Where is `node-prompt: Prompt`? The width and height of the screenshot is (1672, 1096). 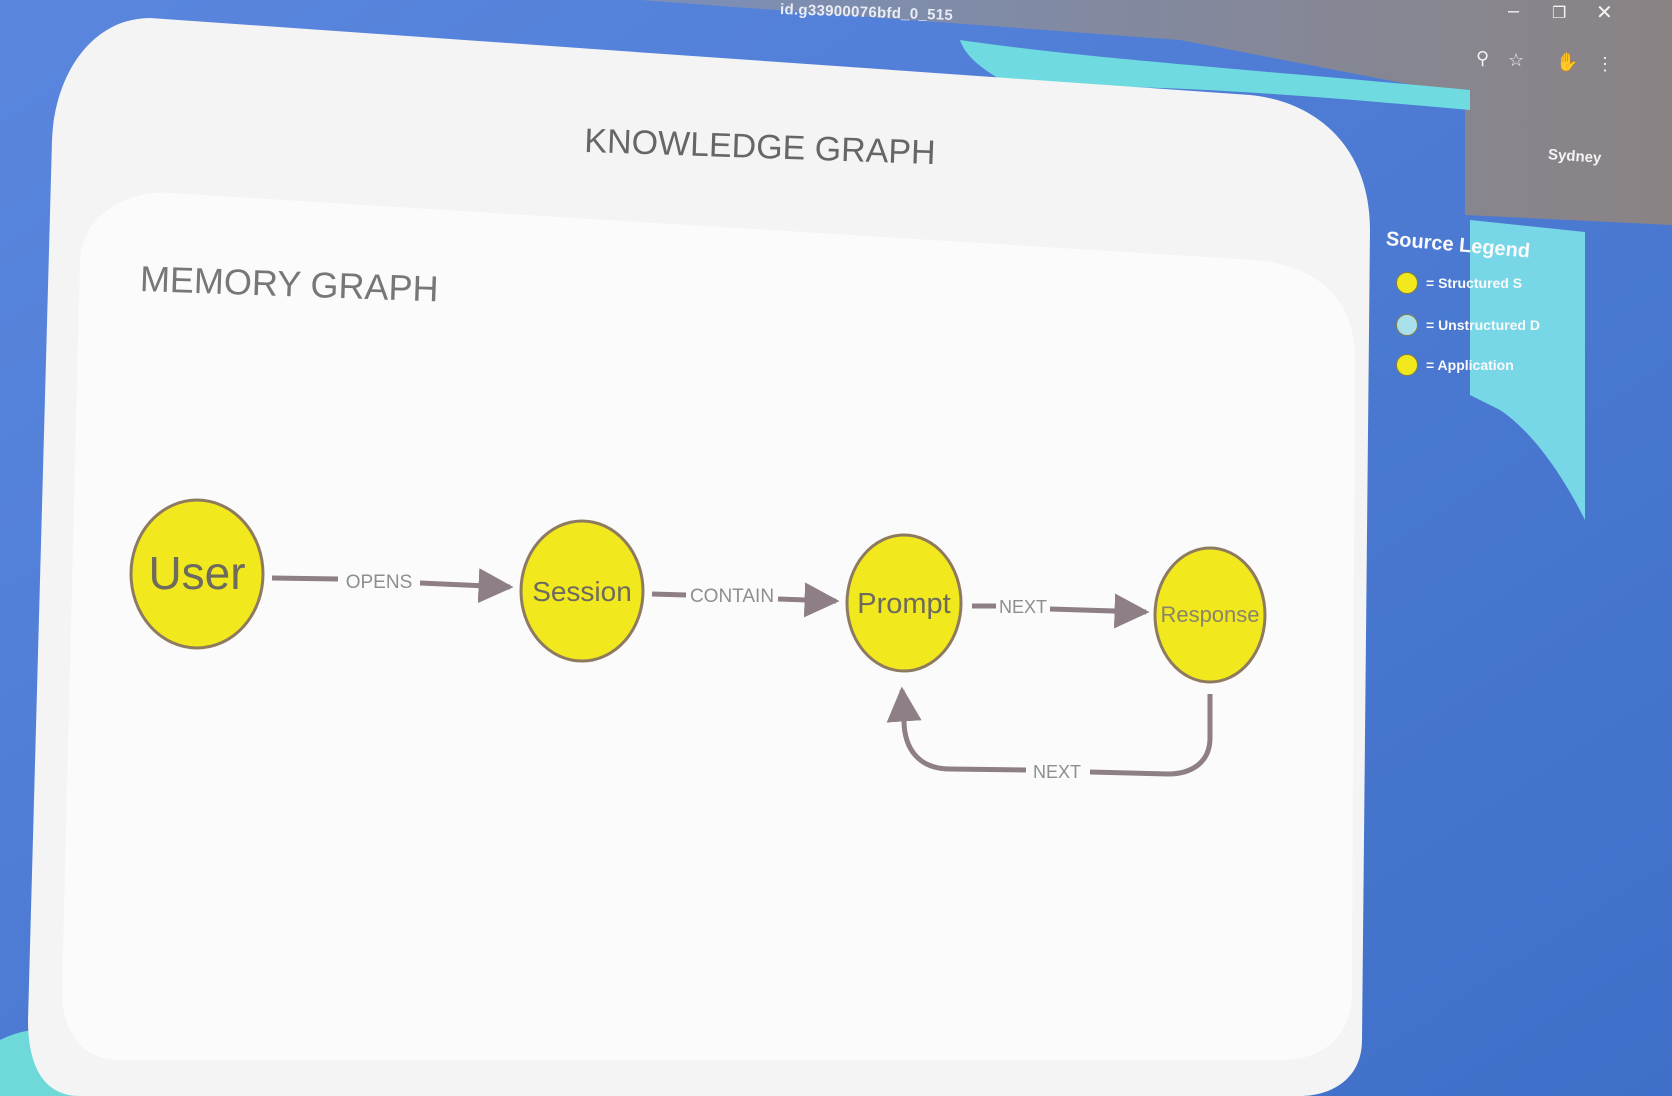 node-prompt: Prompt is located at coordinates (904, 603).